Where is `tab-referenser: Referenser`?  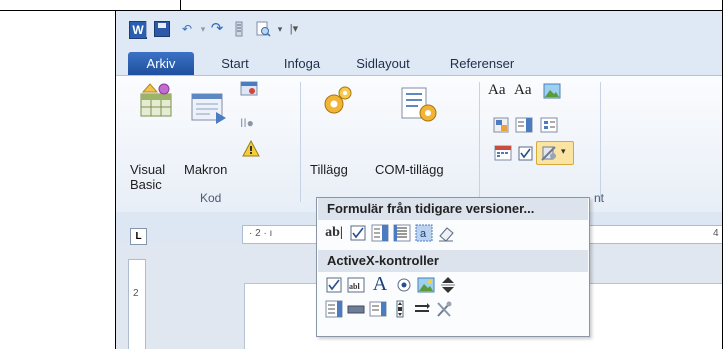
tab-referenser: Referenser is located at coordinates (482, 63).